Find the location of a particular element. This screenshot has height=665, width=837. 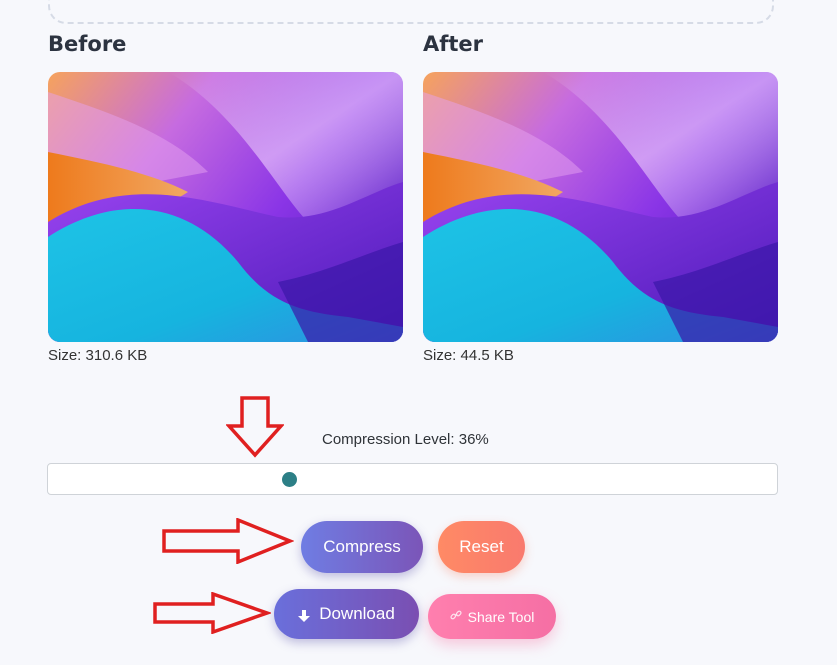

before-title: Before is located at coordinates (87, 44).